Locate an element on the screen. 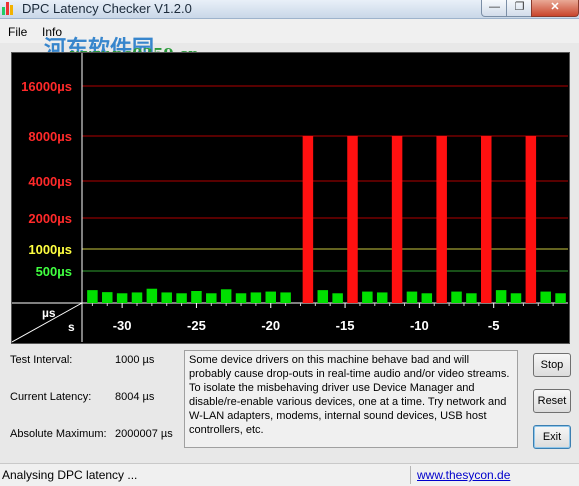  x-tick-label: -25 is located at coordinates (196, 325).